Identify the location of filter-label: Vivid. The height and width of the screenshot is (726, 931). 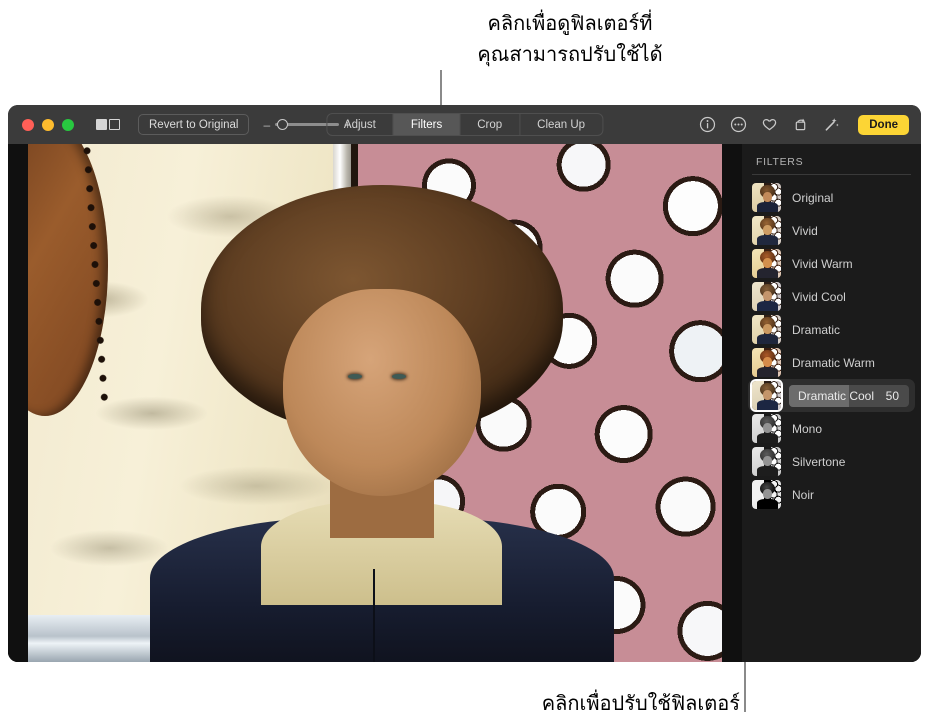
(805, 230).